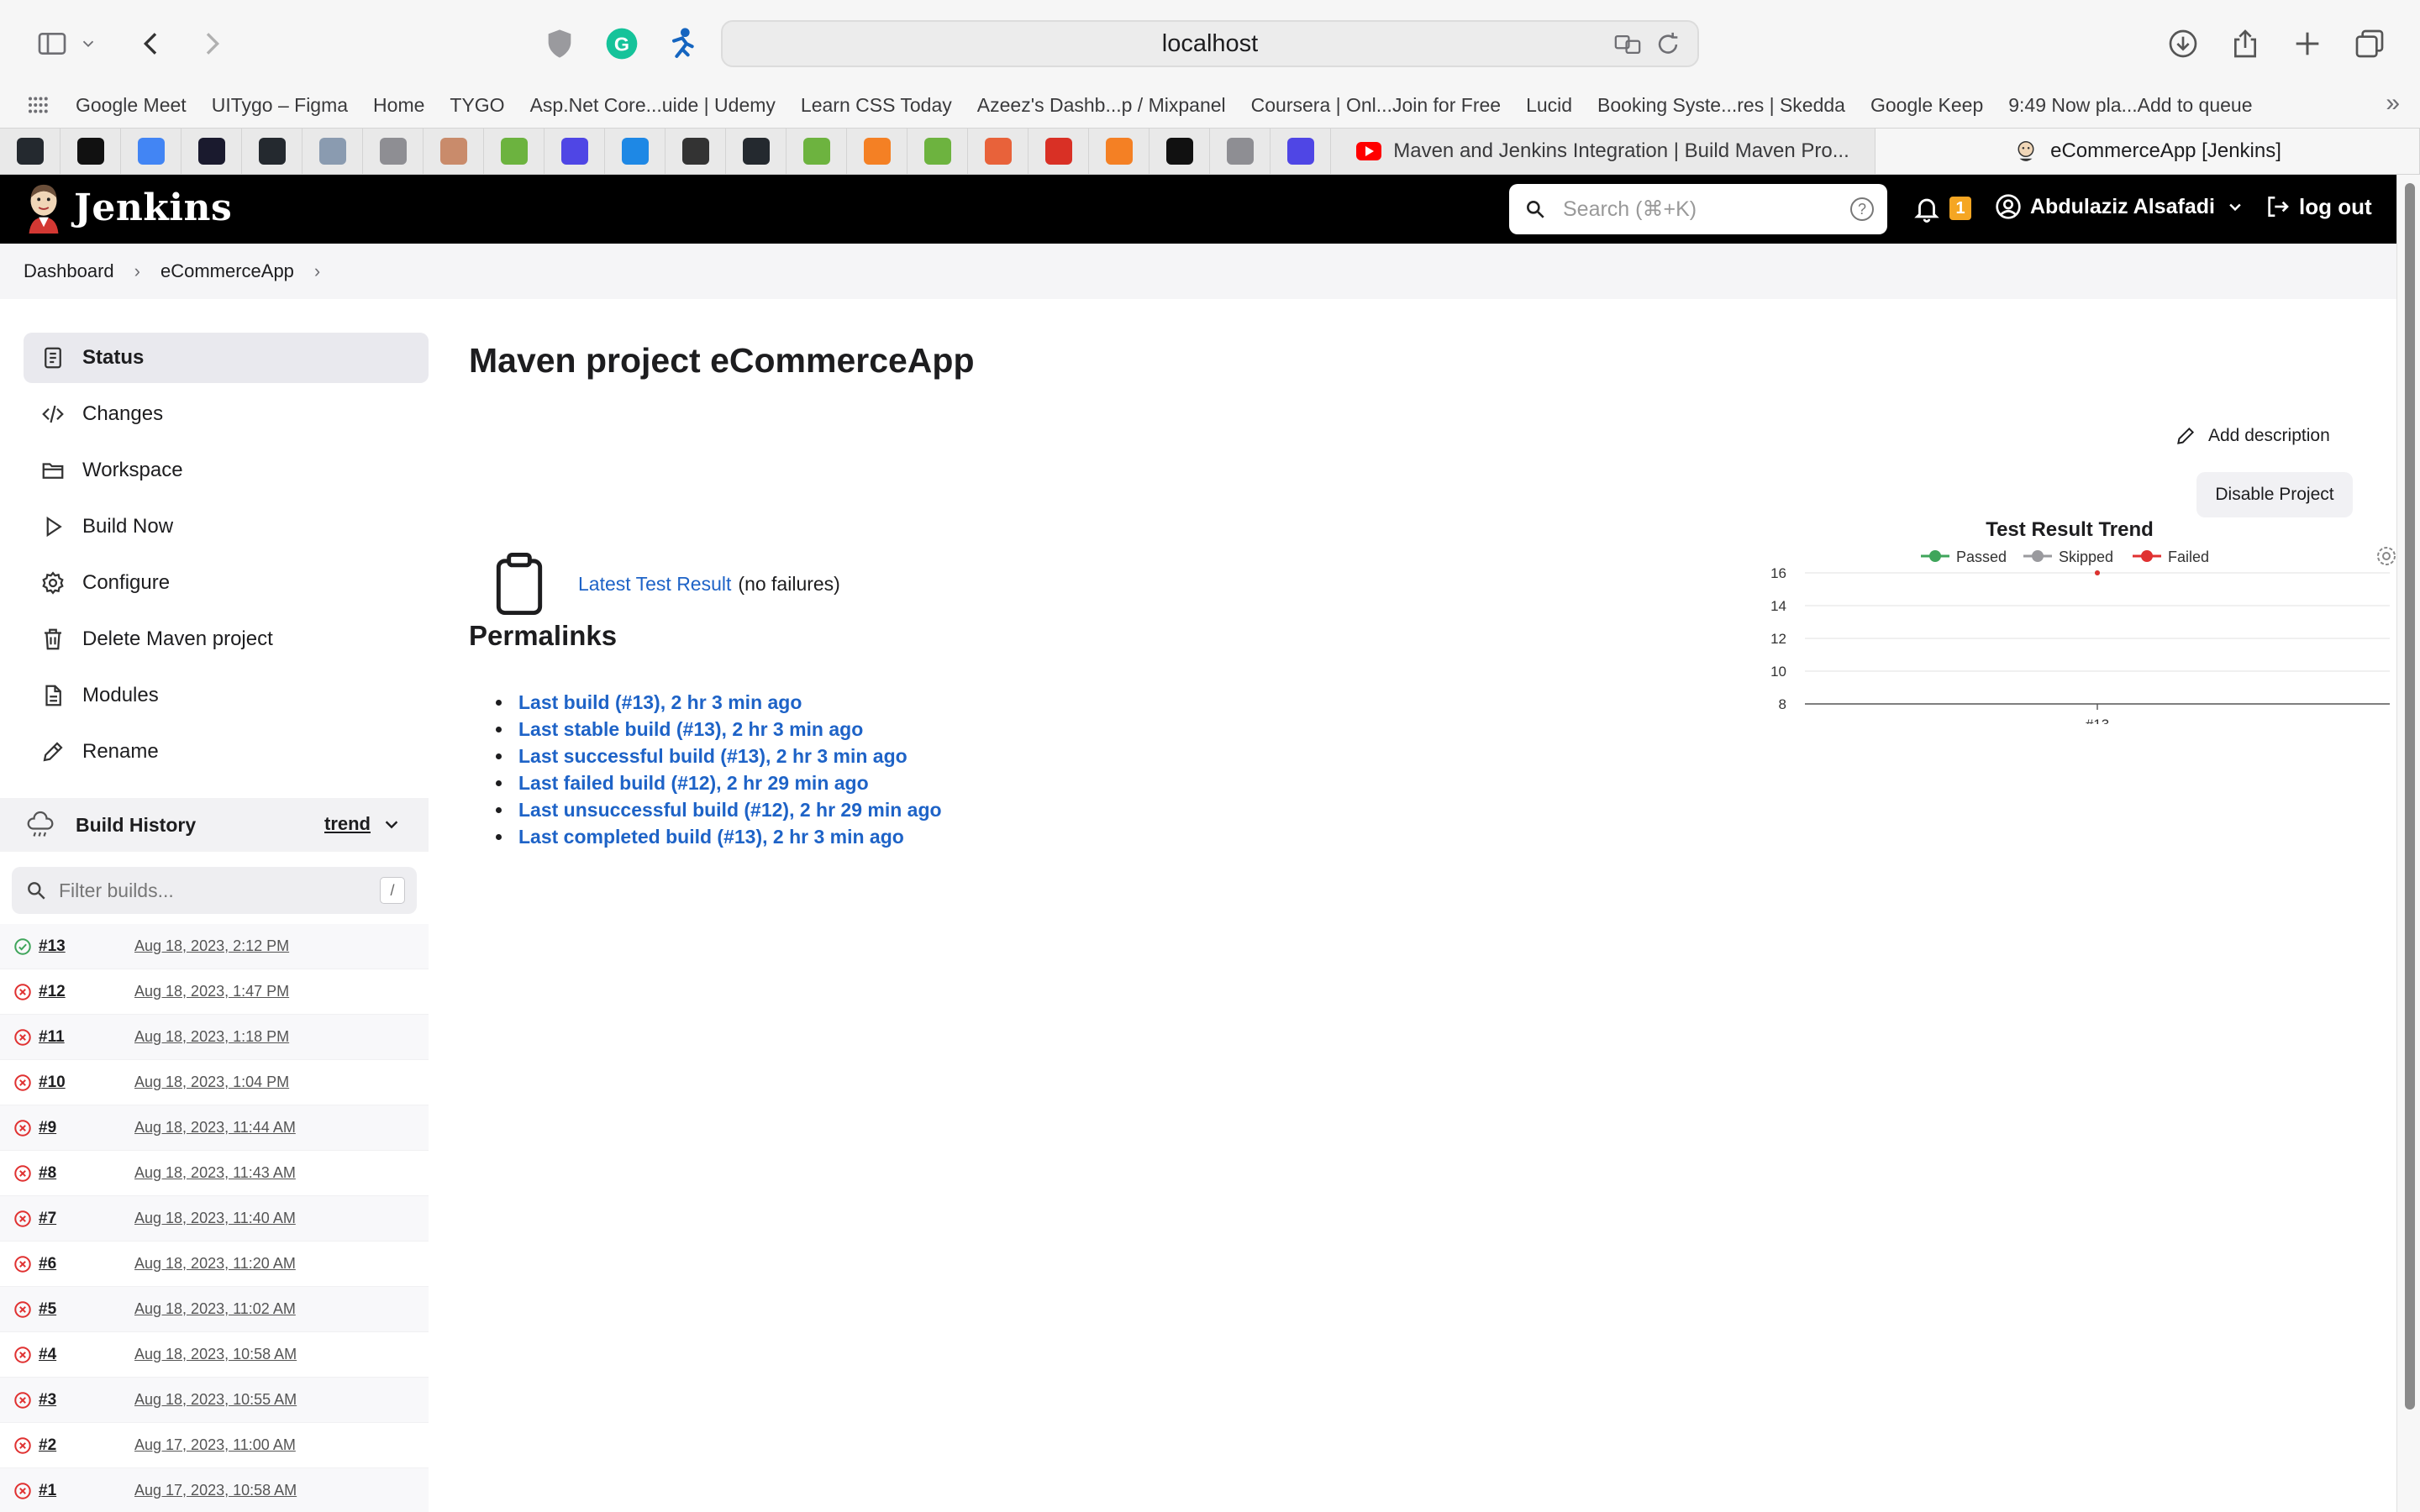 This screenshot has height=1512, width=2420. What do you see at coordinates (1926, 105) in the screenshot?
I see `bookmark-item: Google Keep` at bounding box center [1926, 105].